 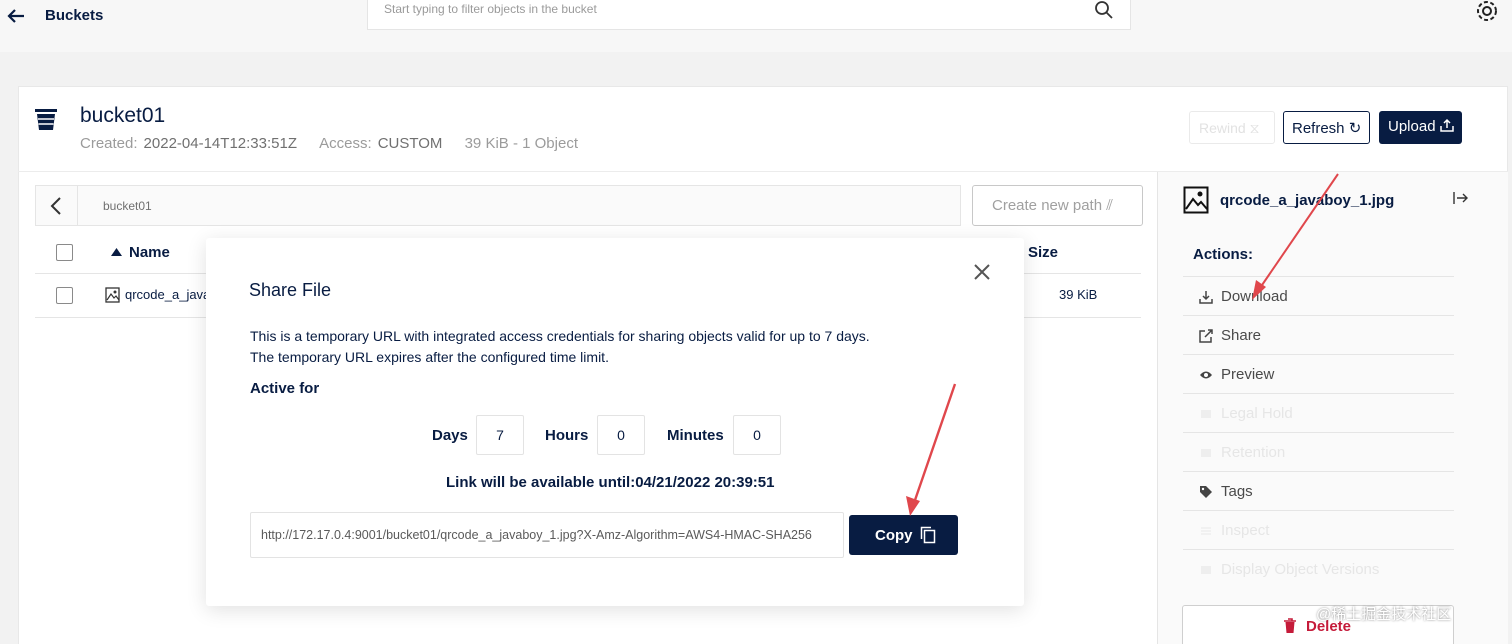 I want to click on copy-label: Copy, so click(x=894, y=535).